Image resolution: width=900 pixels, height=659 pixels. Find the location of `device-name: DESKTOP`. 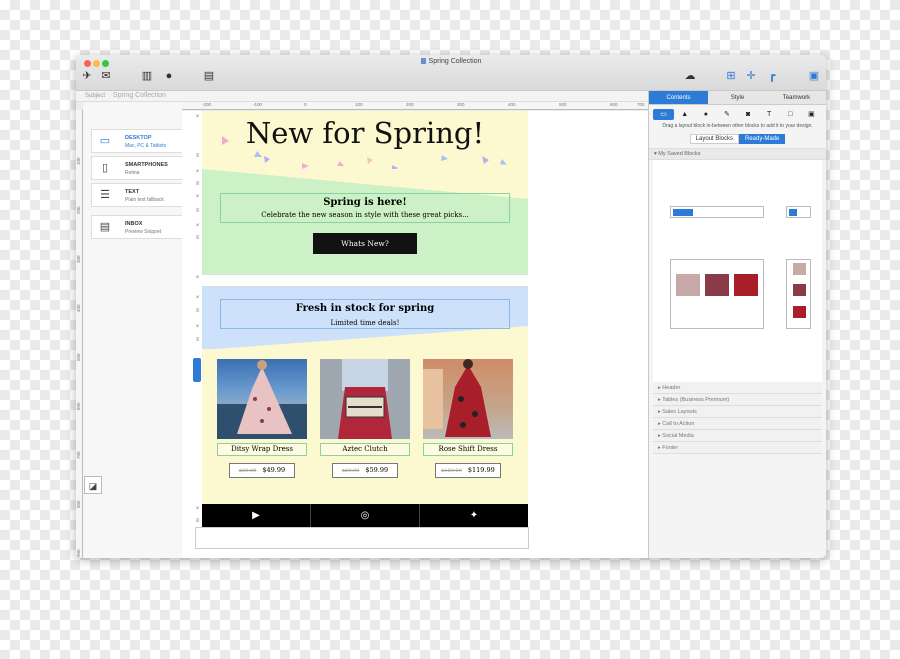

device-name: DESKTOP is located at coordinates (138, 138).